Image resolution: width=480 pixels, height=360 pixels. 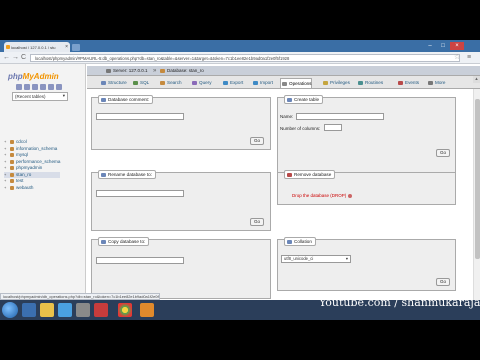 I want to click on operations-icon, so click(x=284, y=84).